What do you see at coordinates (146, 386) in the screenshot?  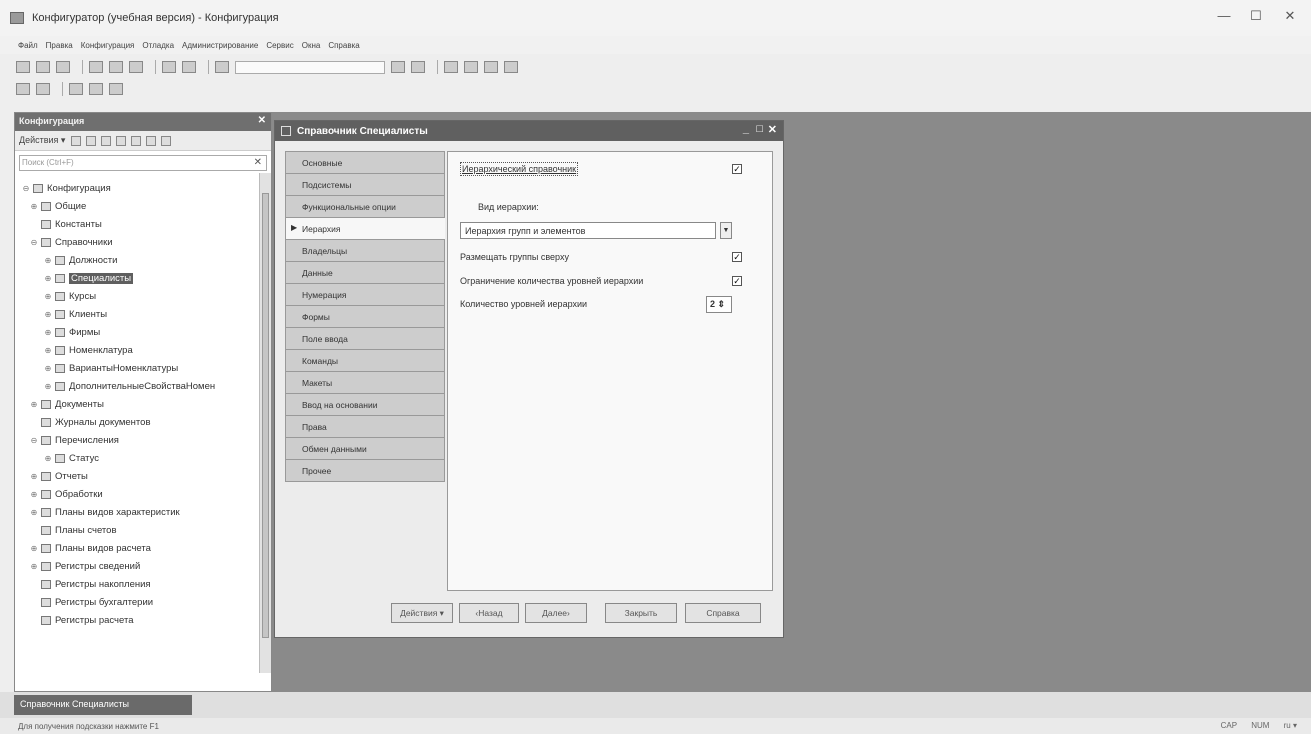 I see `tree-item: ⊕ ДополнительныеСвойстваНомен` at bounding box center [146, 386].